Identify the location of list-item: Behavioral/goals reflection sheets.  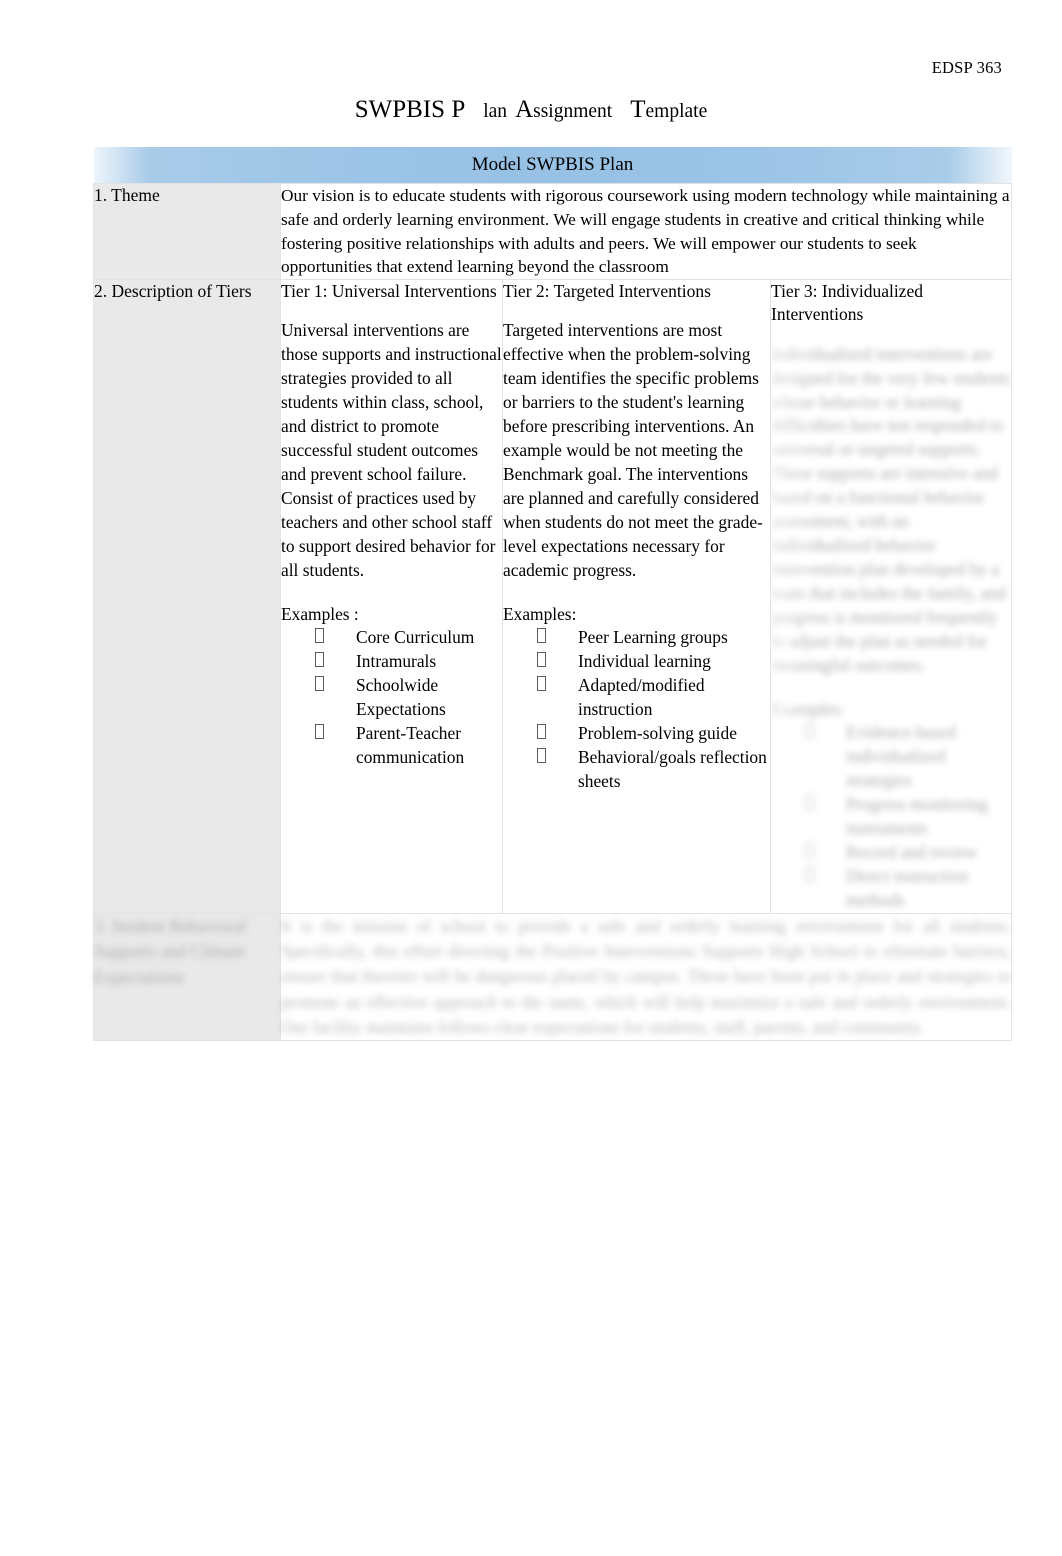
(653, 770).